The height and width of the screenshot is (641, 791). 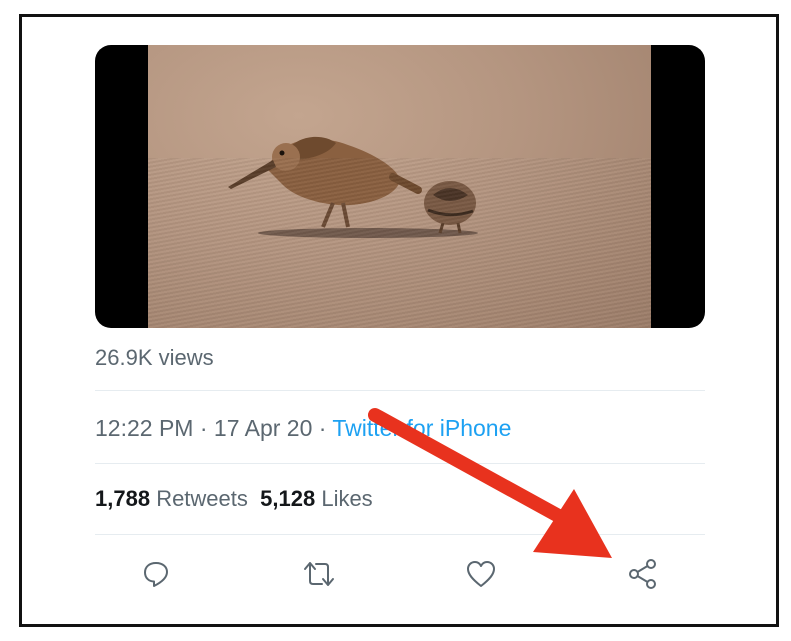 I want to click on likes-link: 5,128 Likes, so click(x=316, y=498).